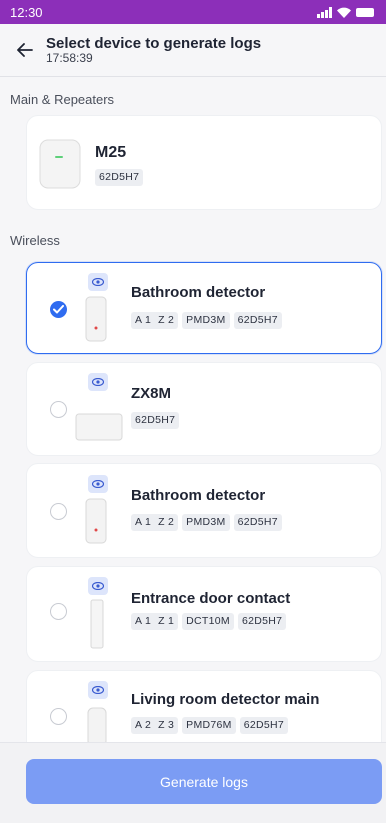  What do you see at coordinates (151, 393) in the screenshot?
I see `device-name: ZX8M` at bounding box center [151, 393].